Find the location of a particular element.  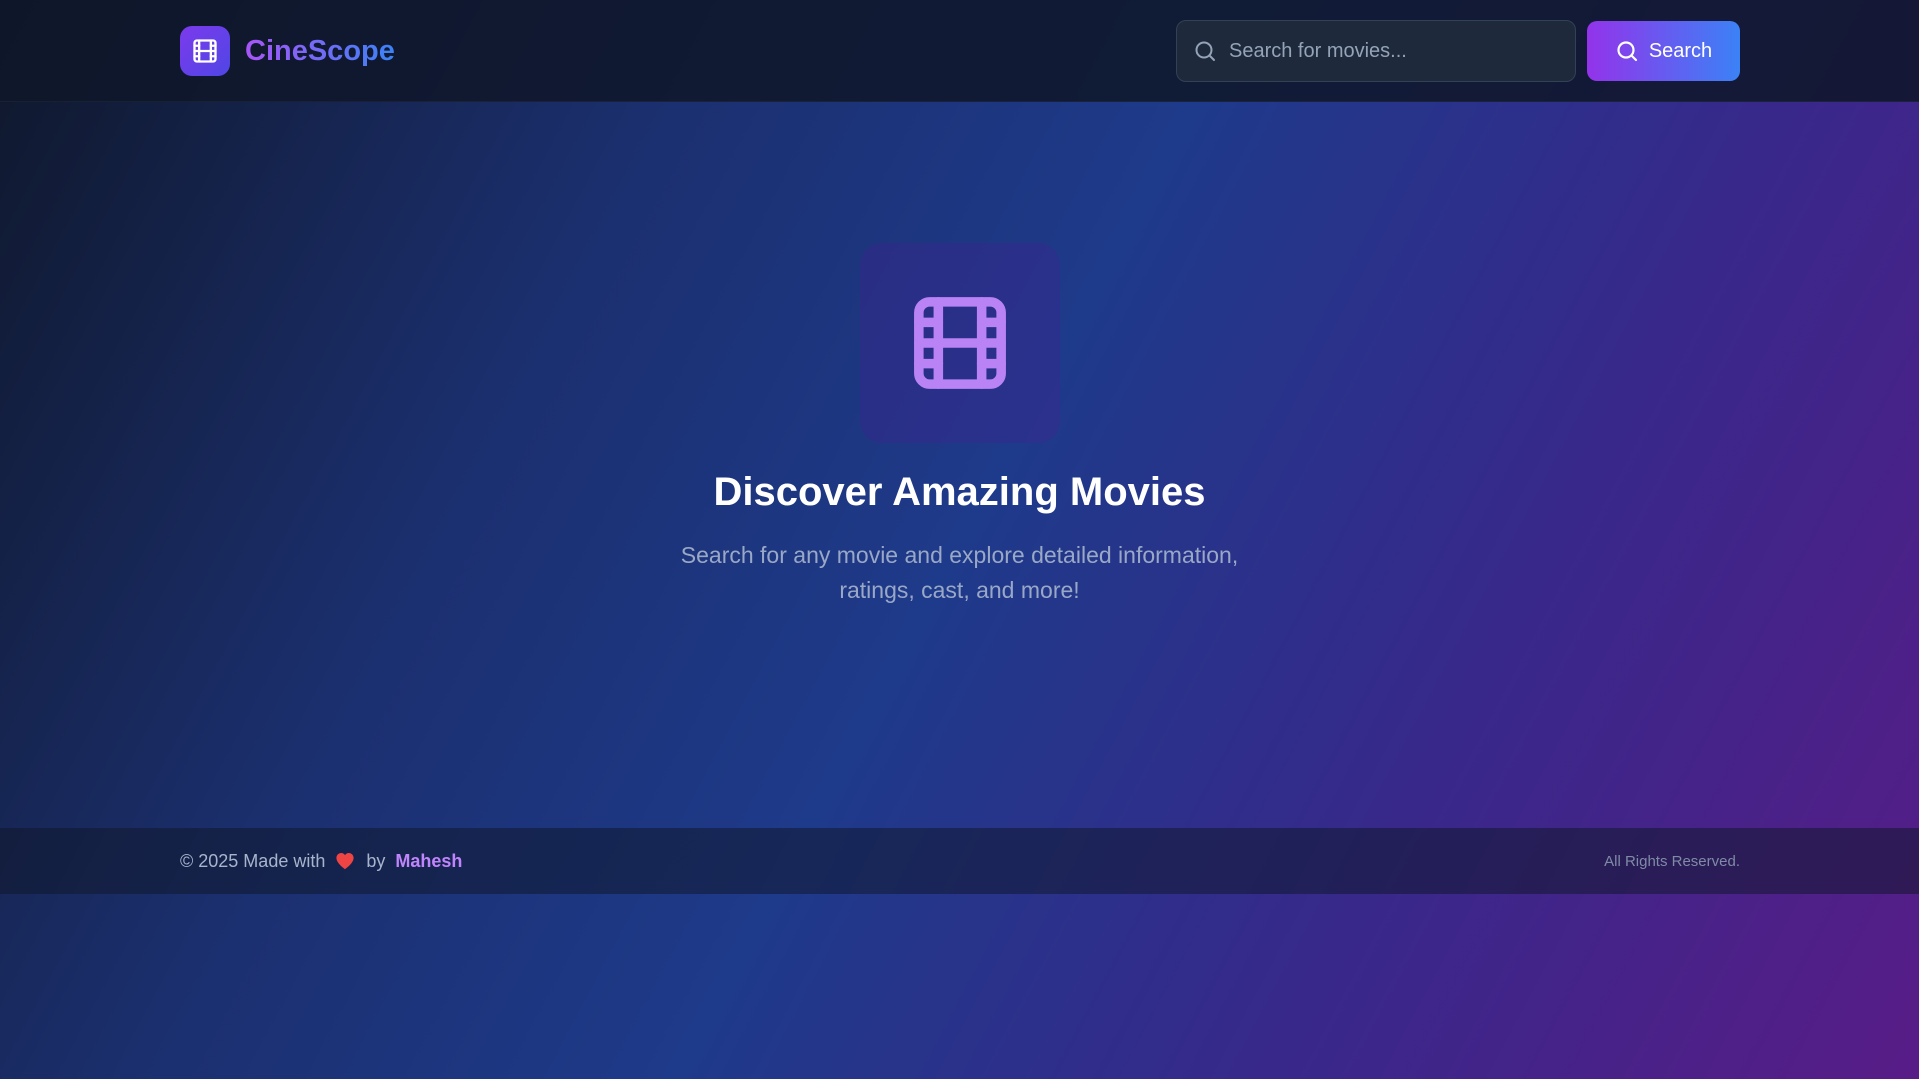

search-button: Search is located at coordinates (1663, 51).